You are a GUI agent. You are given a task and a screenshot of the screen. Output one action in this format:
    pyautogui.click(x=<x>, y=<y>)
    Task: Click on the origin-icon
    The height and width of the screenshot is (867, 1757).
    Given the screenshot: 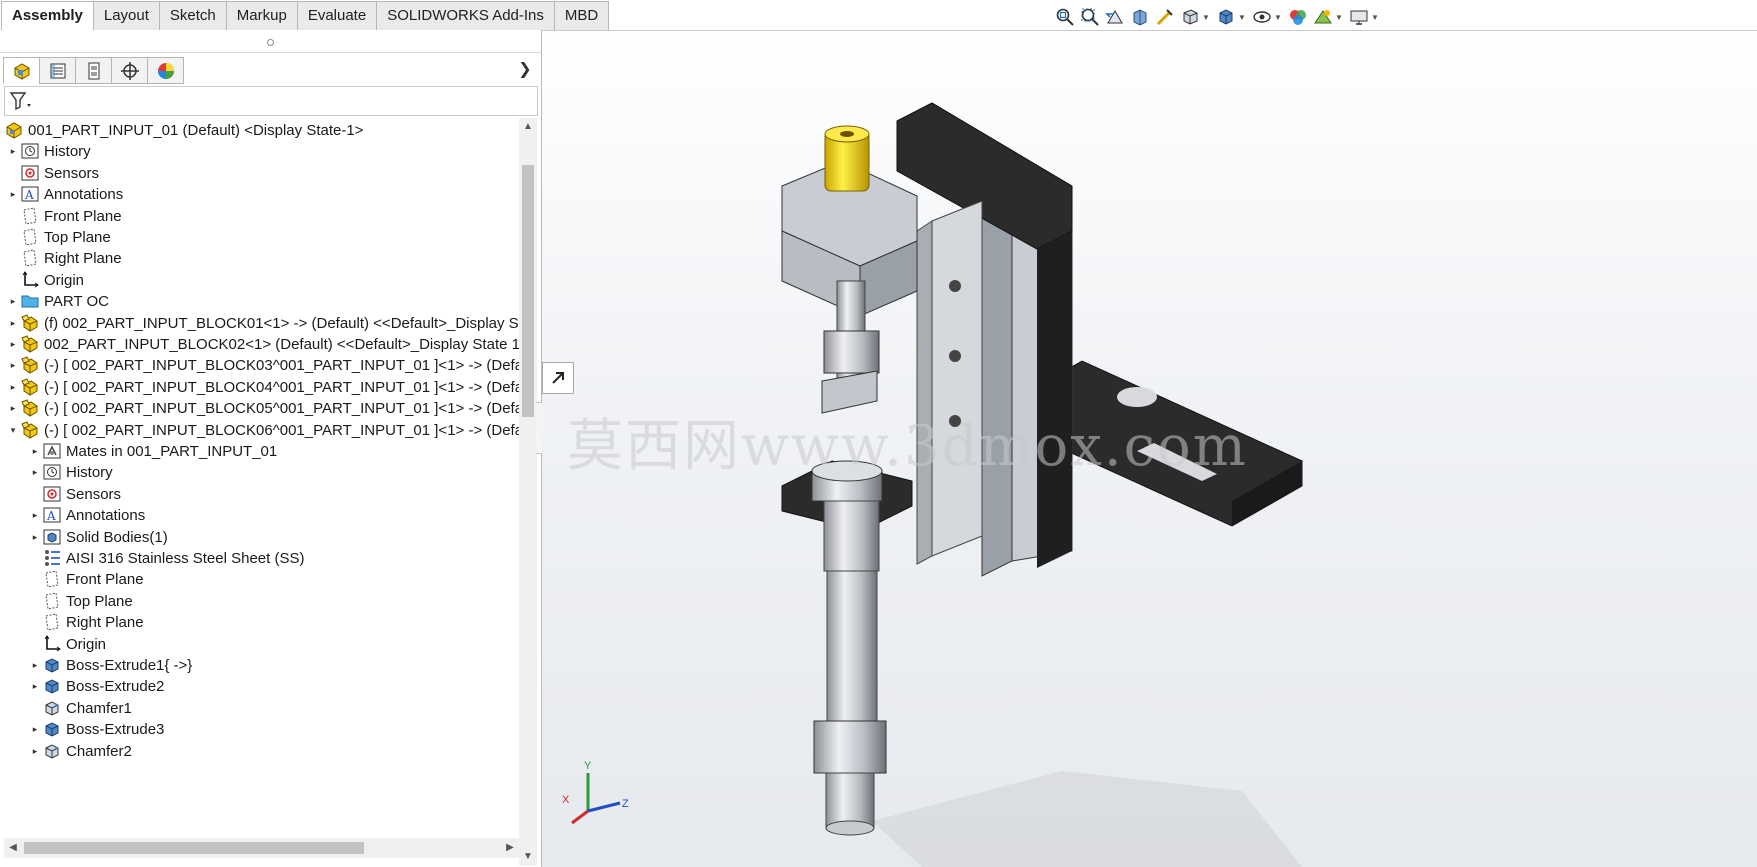 What is the action you would take?
    pyautogui.click(x=30, y=280)
    